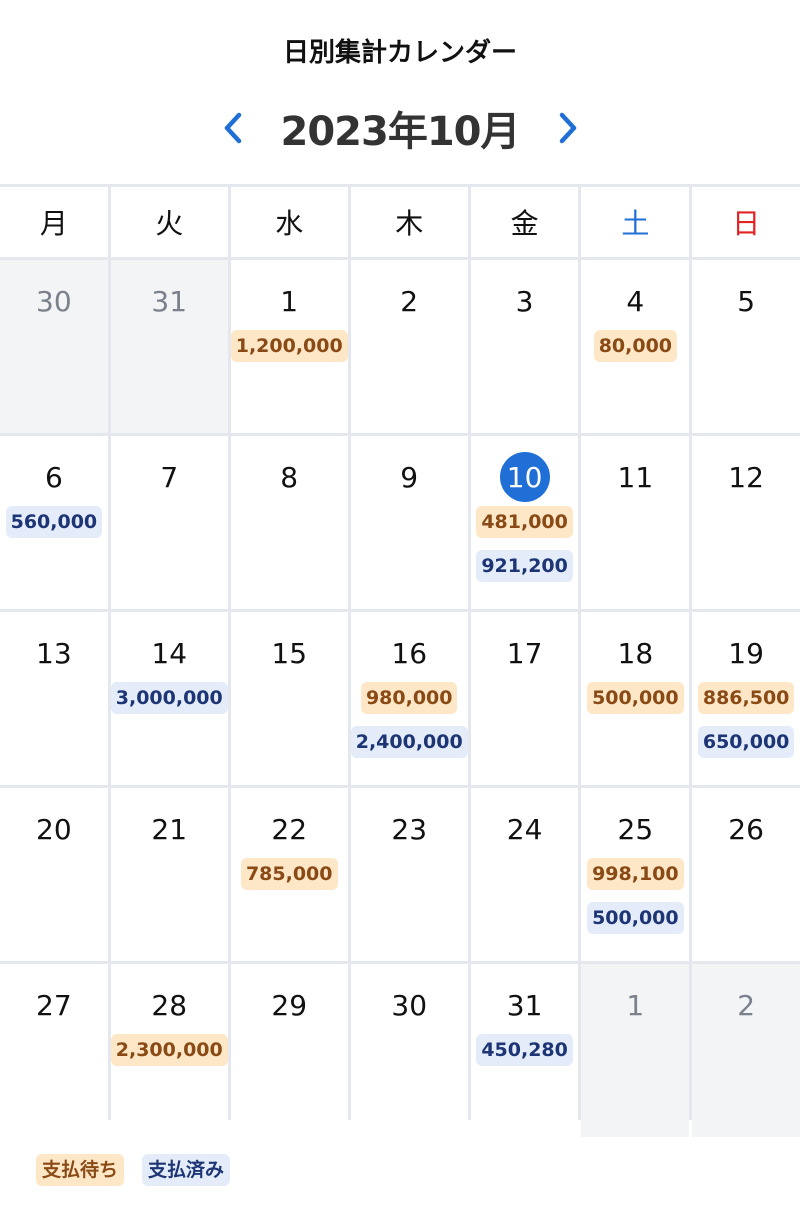  Describe the element at coordinates (635, 301) in the screenshot. I see `day-number: 4` at that location.